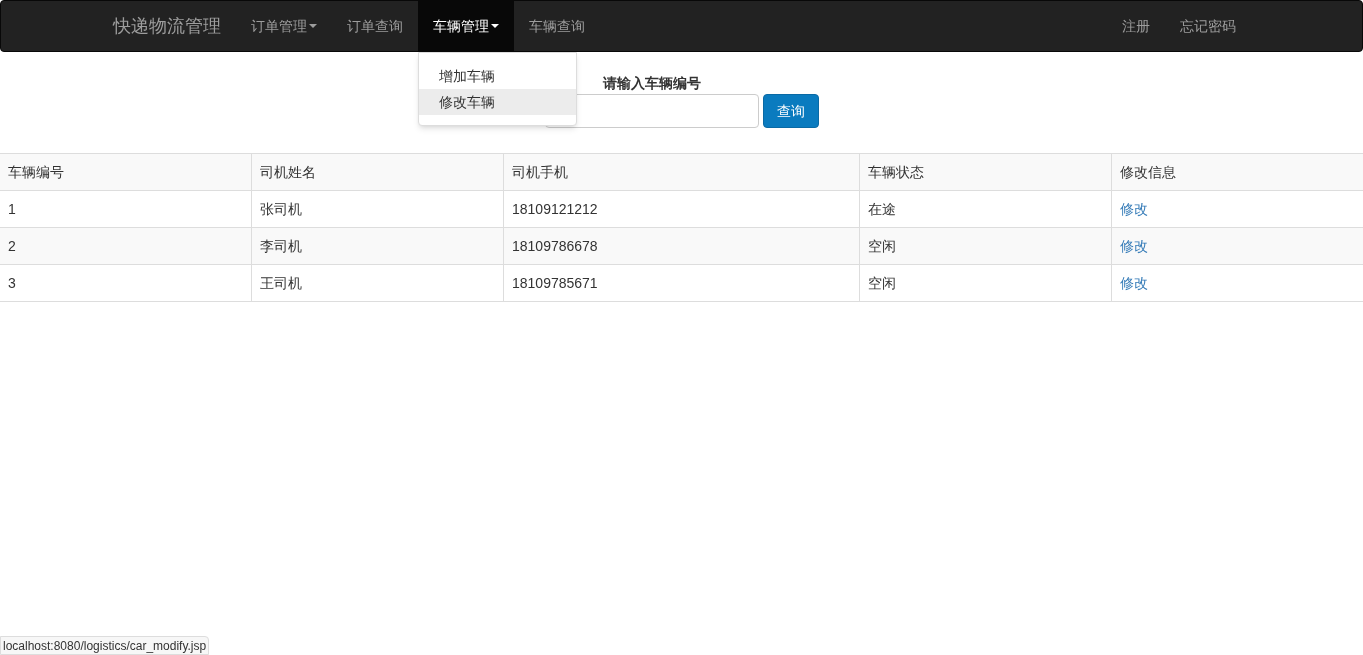  Describe the element at coordinates (1148, 172) in the screenshot. I see `column-header: 修改信息` at that location.